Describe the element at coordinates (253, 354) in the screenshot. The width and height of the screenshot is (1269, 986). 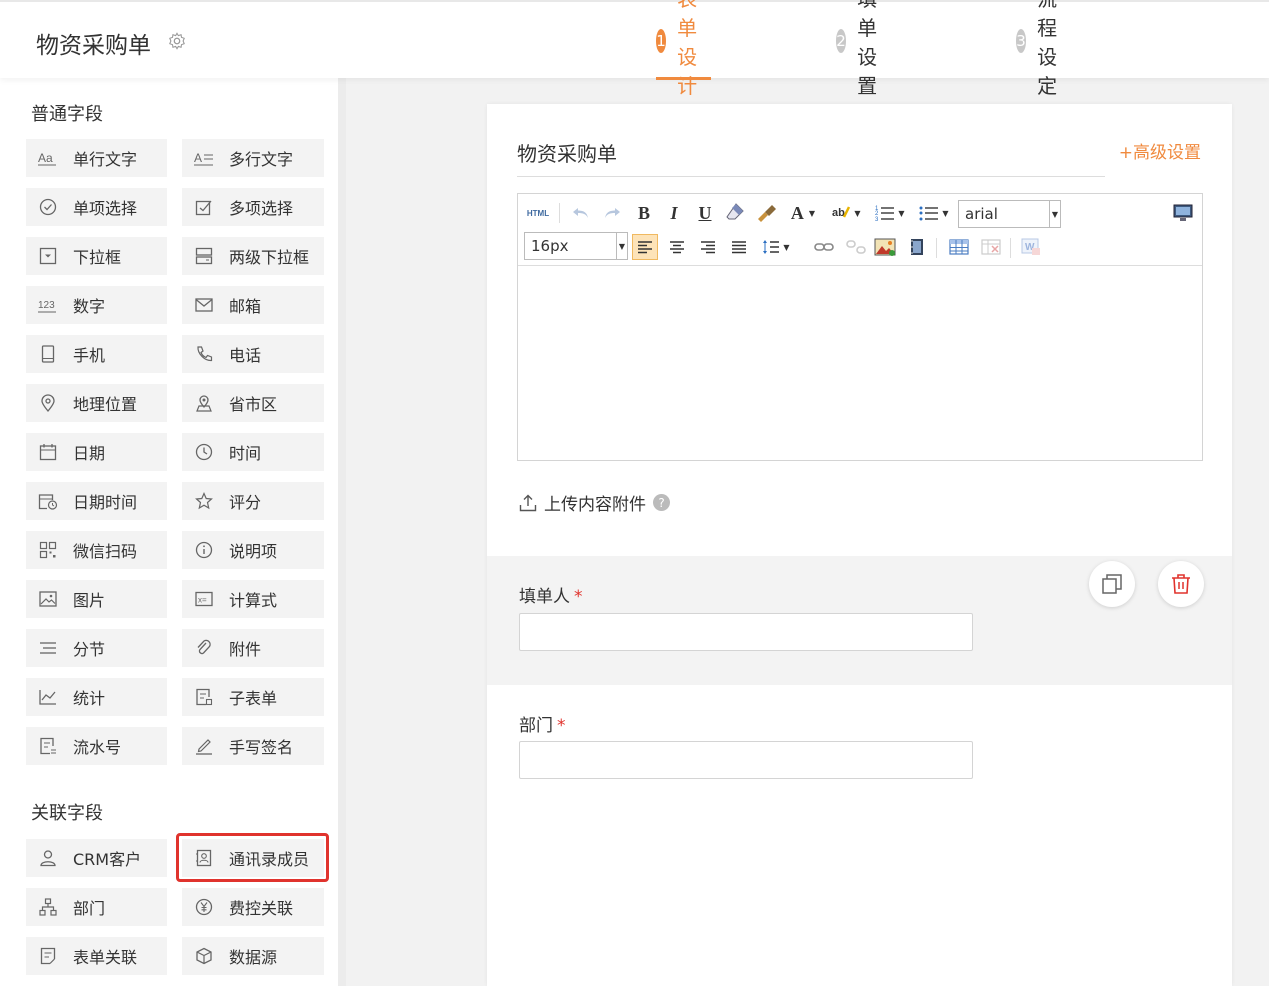
I see `field-phone: 电话` at that location.